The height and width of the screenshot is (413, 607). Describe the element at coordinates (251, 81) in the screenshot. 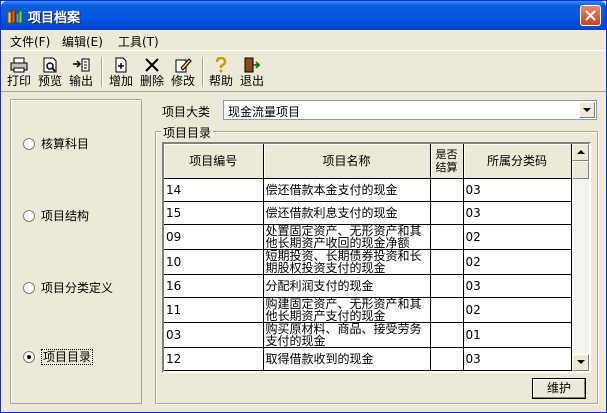

I see `exit-label: 退出` at that location.